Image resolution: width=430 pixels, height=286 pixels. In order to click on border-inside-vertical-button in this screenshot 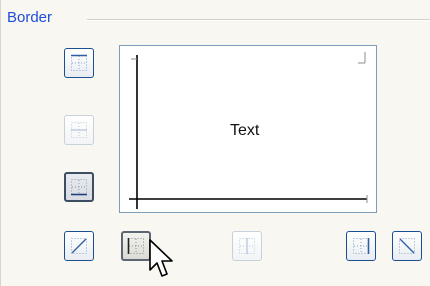, I will do `click(247, 246)`.